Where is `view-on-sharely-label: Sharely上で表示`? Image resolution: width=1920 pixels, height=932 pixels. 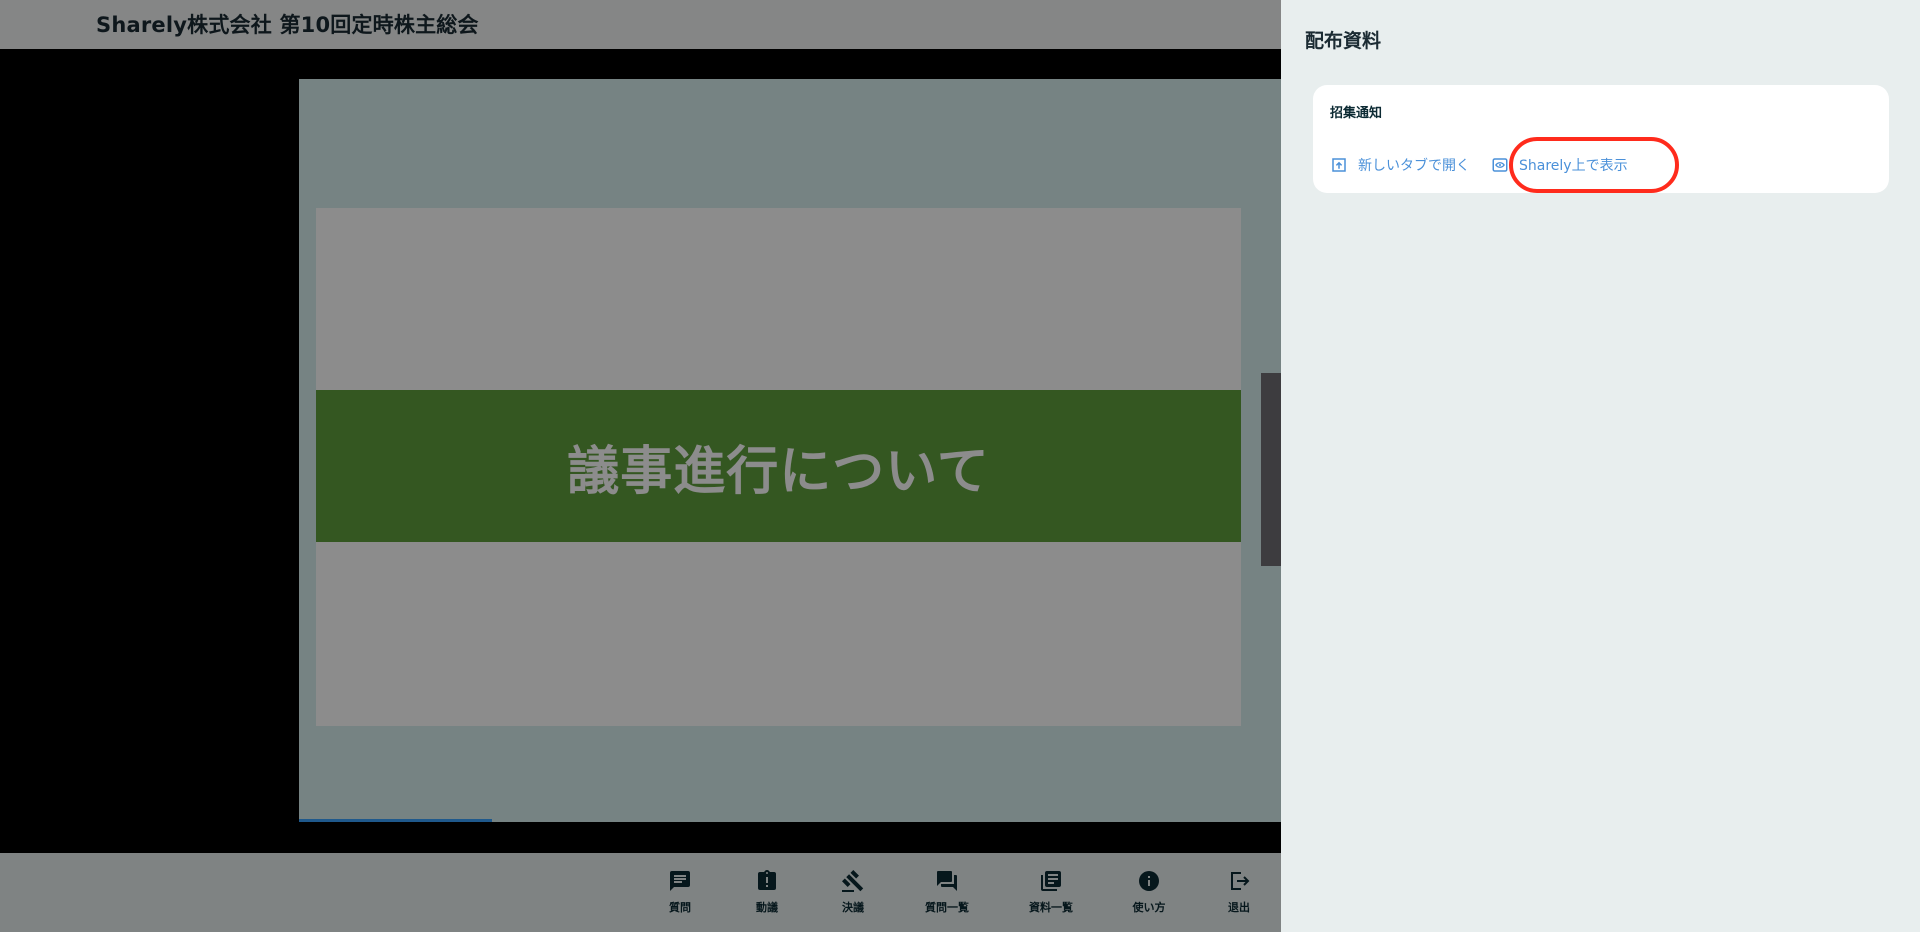 view-on-sharely-label: Sharely上で表示 is located at coordinates (1573, 166).